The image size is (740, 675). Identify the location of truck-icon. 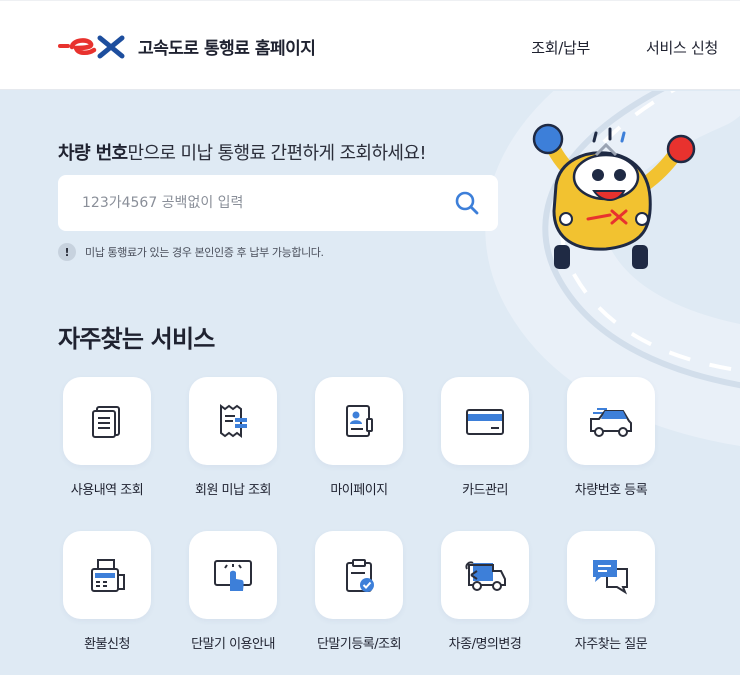
(611, 422).